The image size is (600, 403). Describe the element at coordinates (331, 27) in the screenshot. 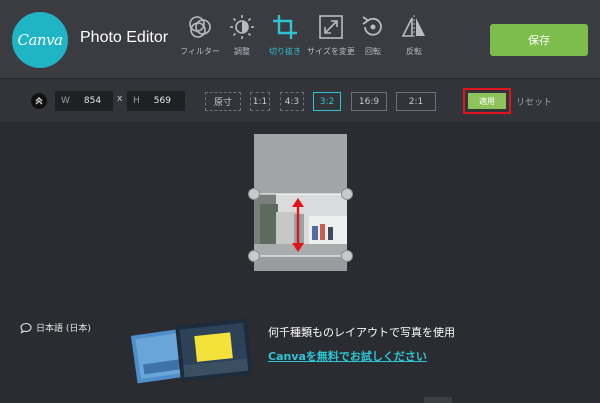

I see `resize-arrows-icon` at that location.